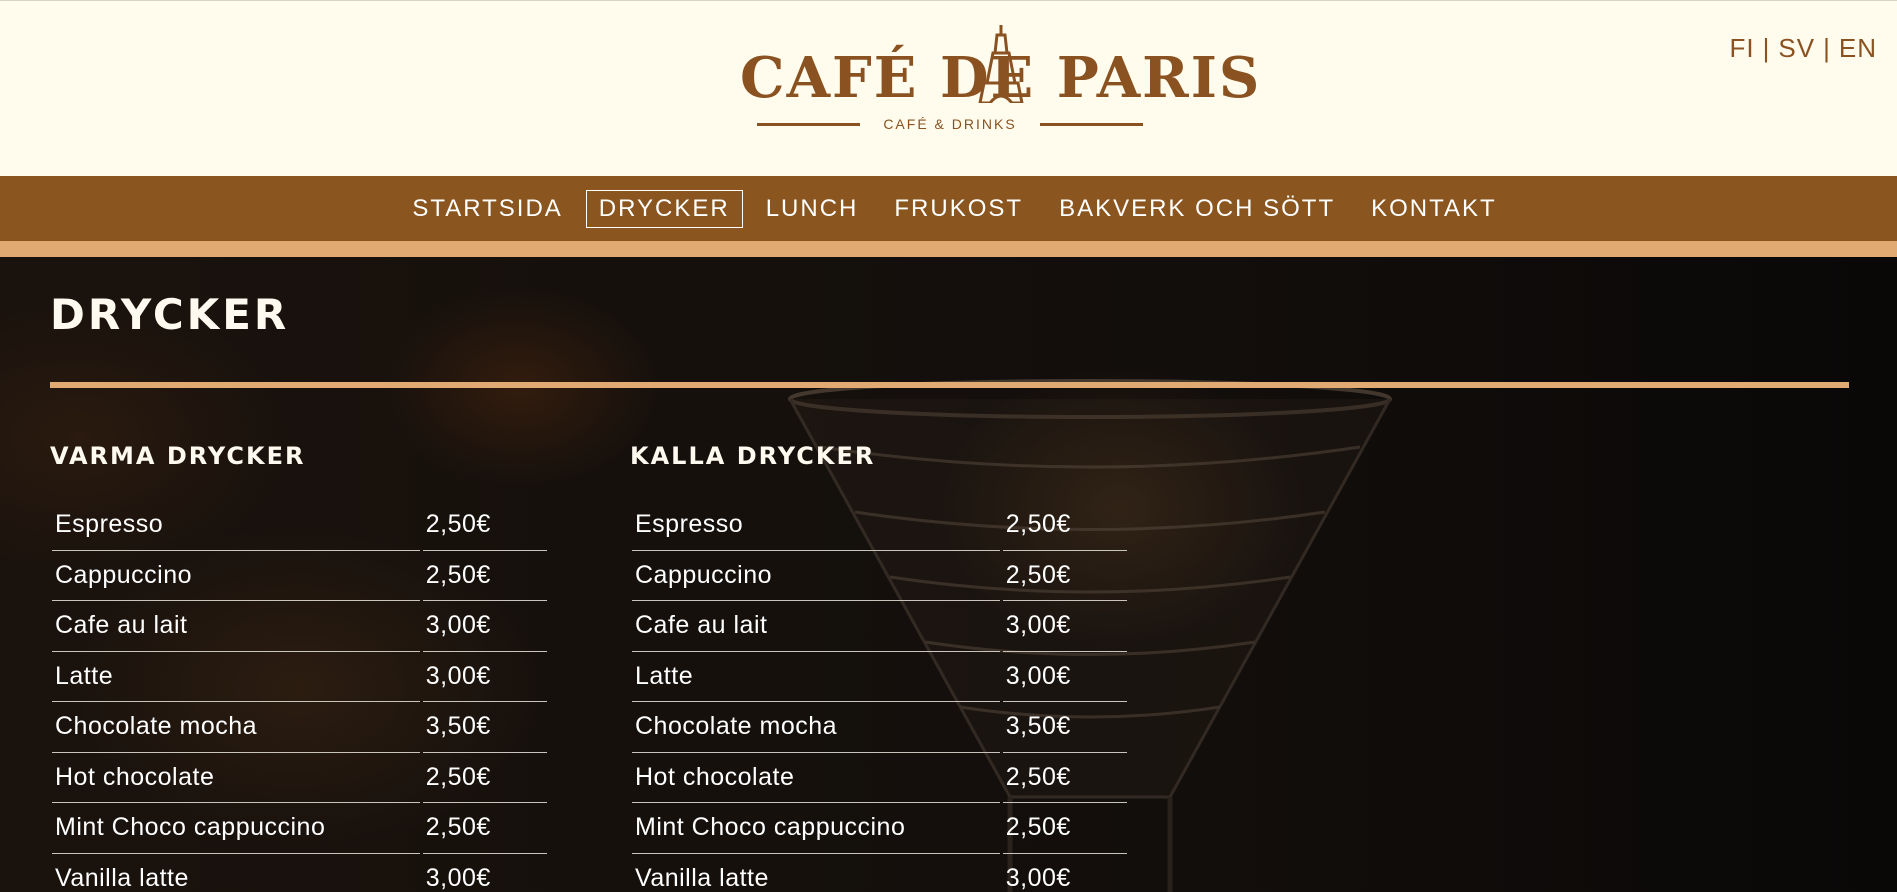  Describe the element at coordinates (808, 124) in the screenshot. I see `logo-divider-left` at that location.